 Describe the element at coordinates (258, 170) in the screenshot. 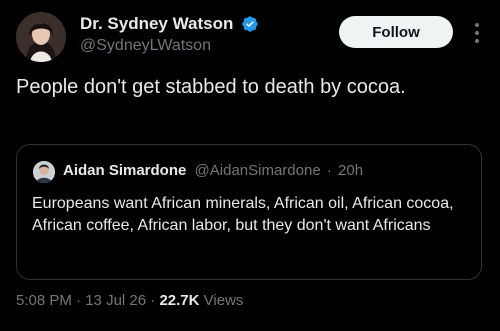

I see `quoted-author-handle: @AidanSimardone` at that location.